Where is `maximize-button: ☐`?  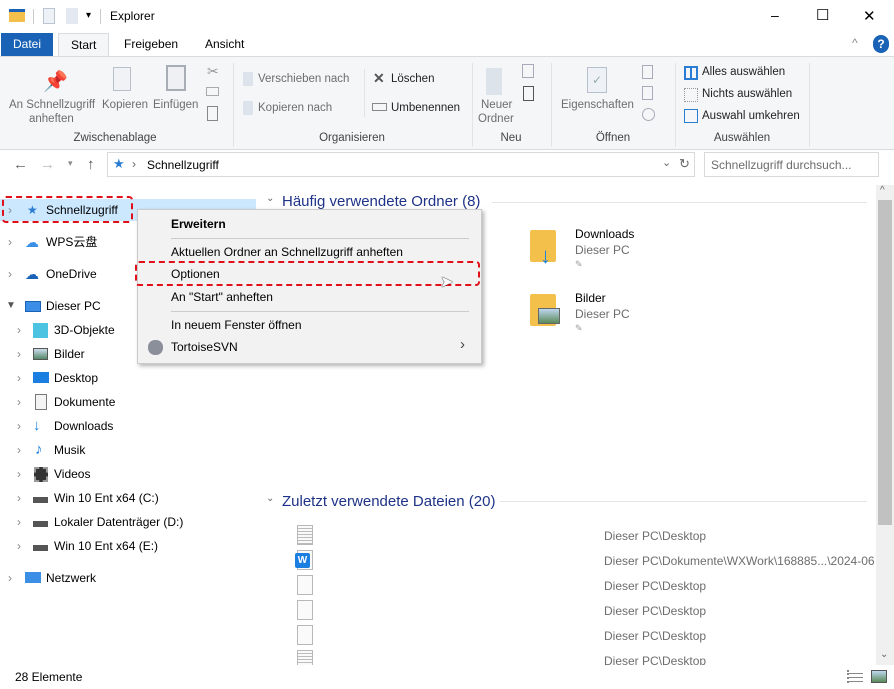
maximize-button: ☐ is located at coordinates (822, 15).